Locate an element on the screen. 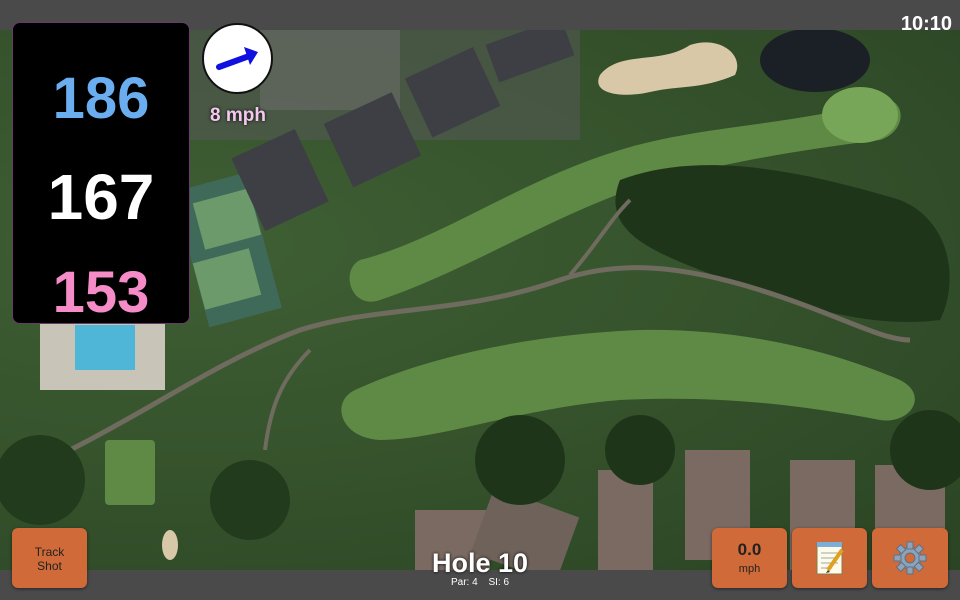 The width and height of the screenshot is (960, 600). notes-button is located at coordinates (829, 558).